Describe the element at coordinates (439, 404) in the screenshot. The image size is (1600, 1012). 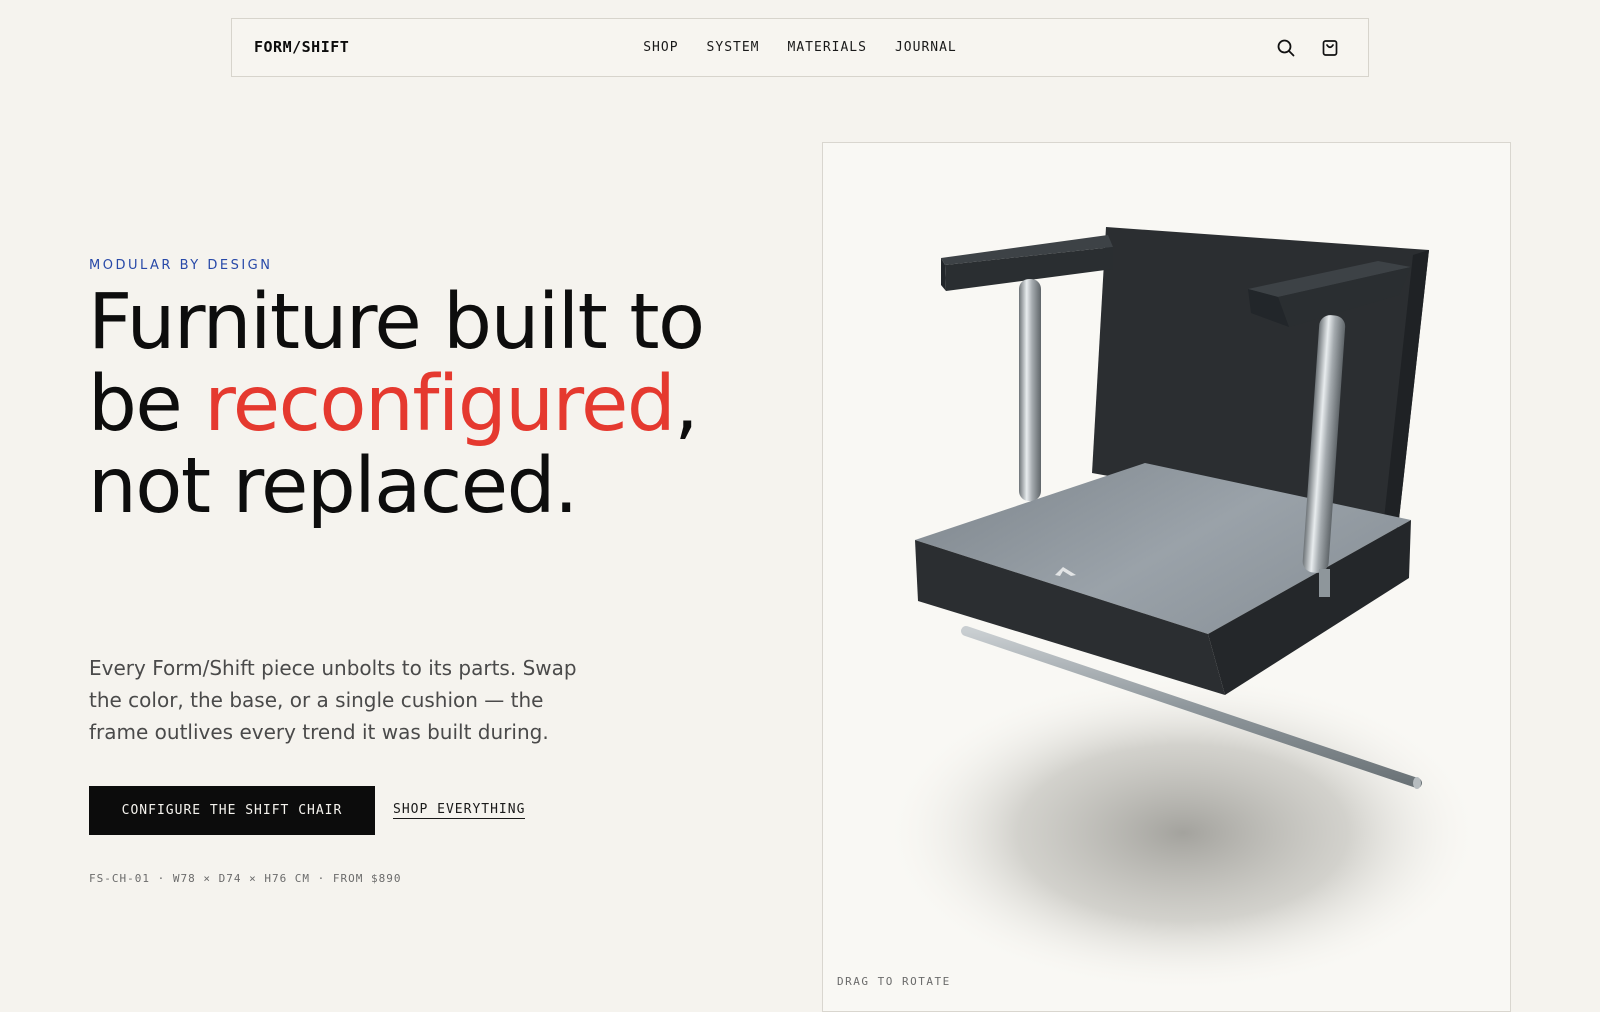
I see `headline-accent: reconfigured` at that location.